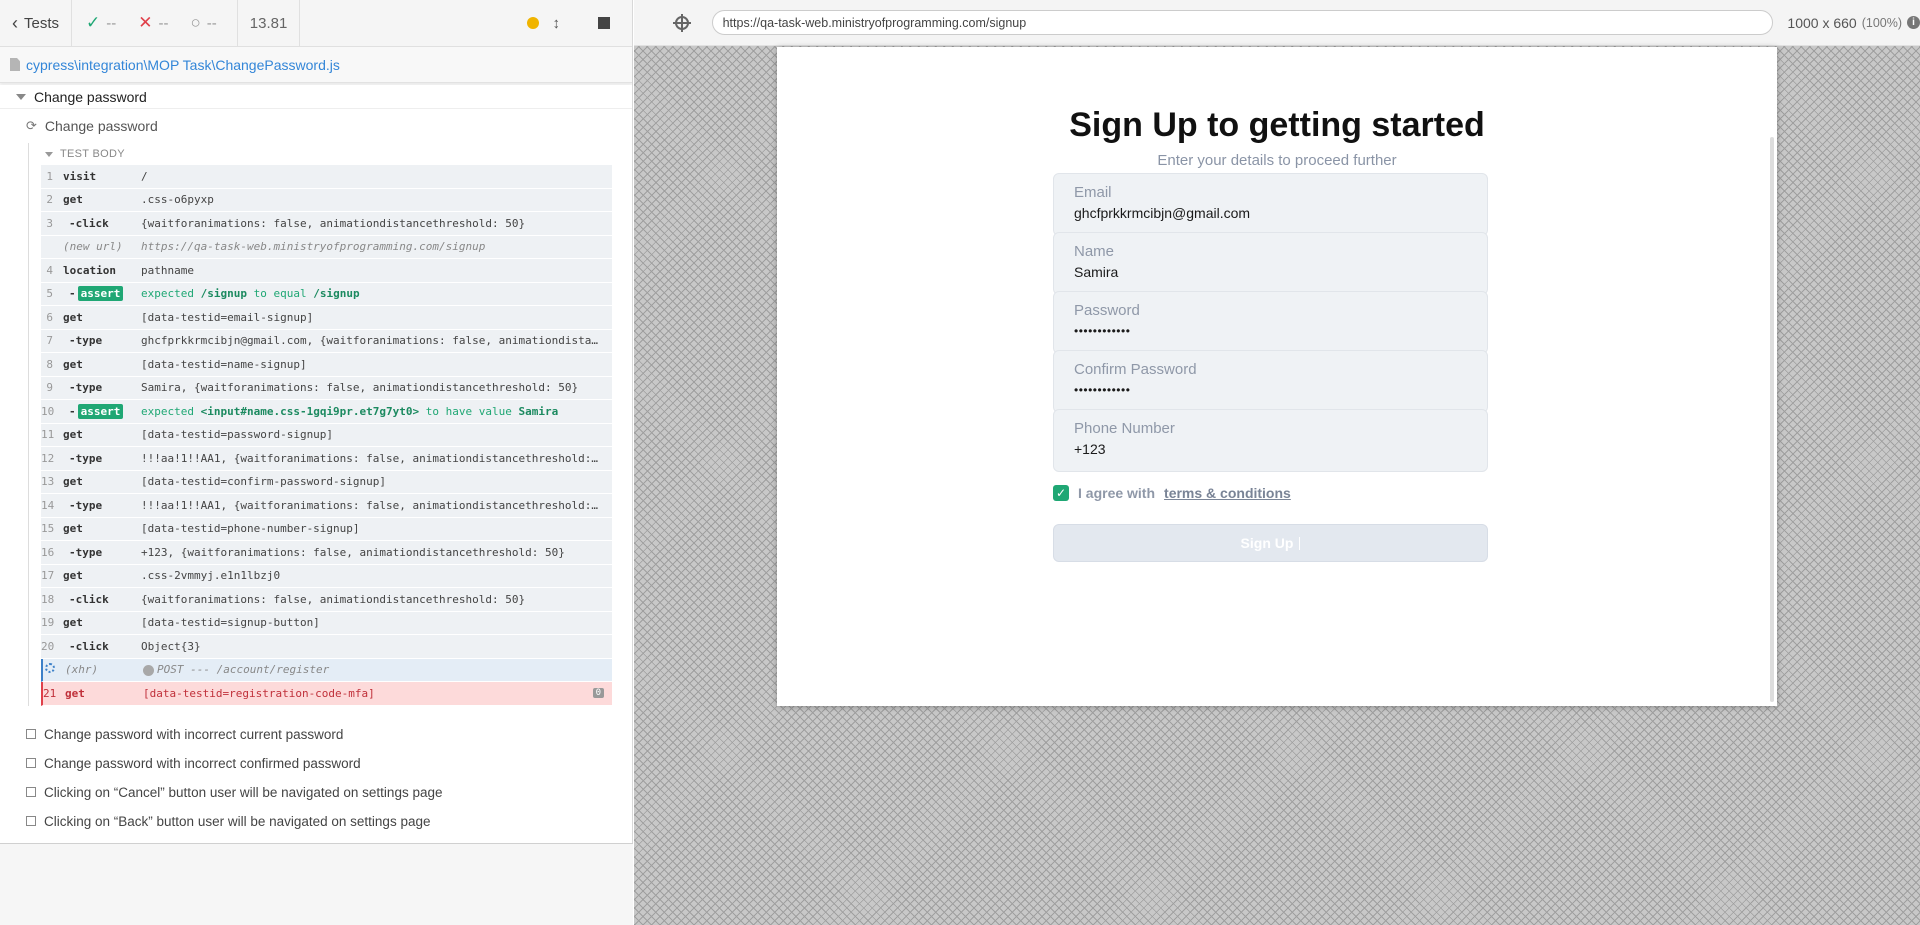  I want to click on command-message: .css-2vmmyj.e1n1lbzj0, so click(211, 576).